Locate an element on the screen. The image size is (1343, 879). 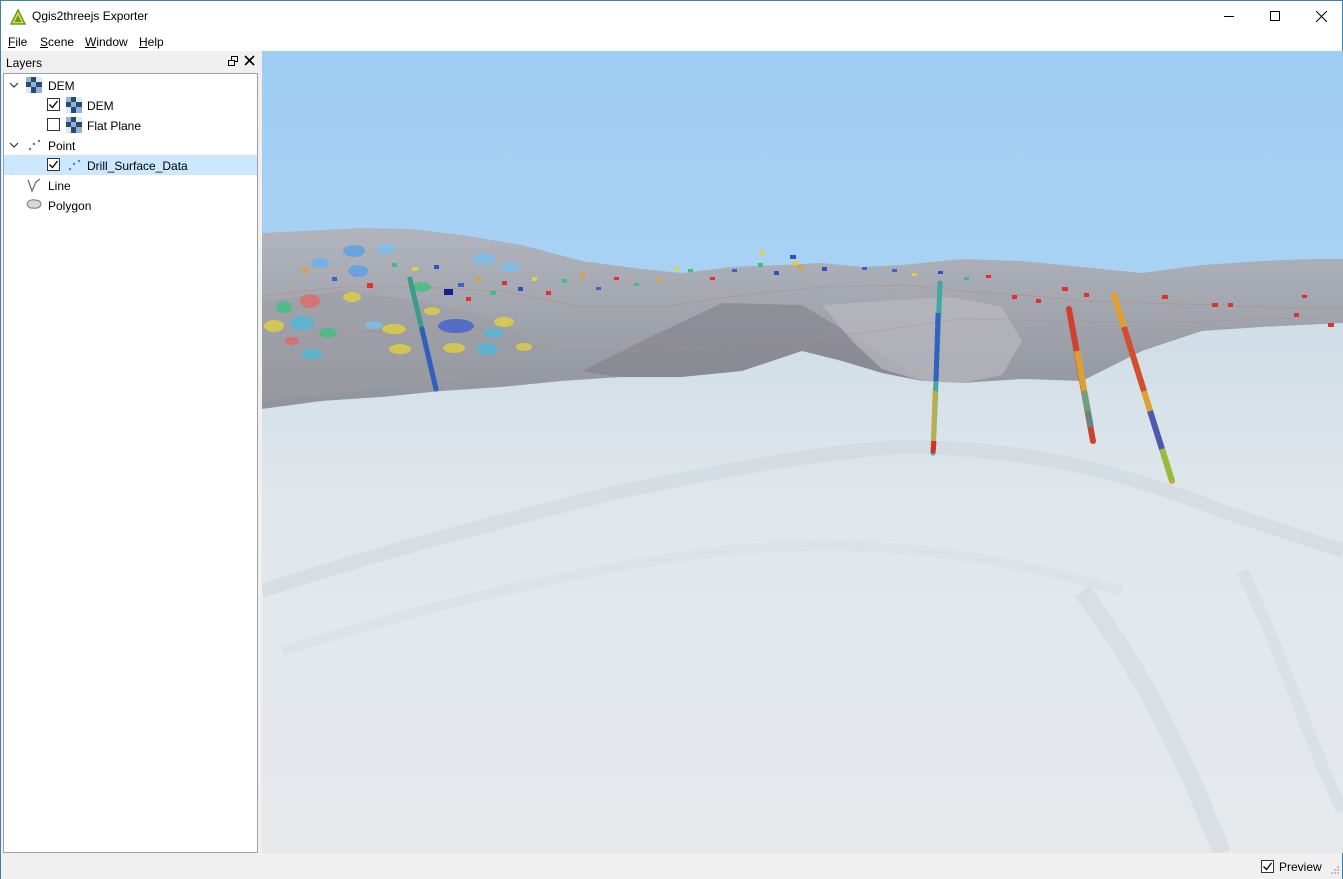
layer-label: Drill_Surface_Data is located at coordinates (137, 166).